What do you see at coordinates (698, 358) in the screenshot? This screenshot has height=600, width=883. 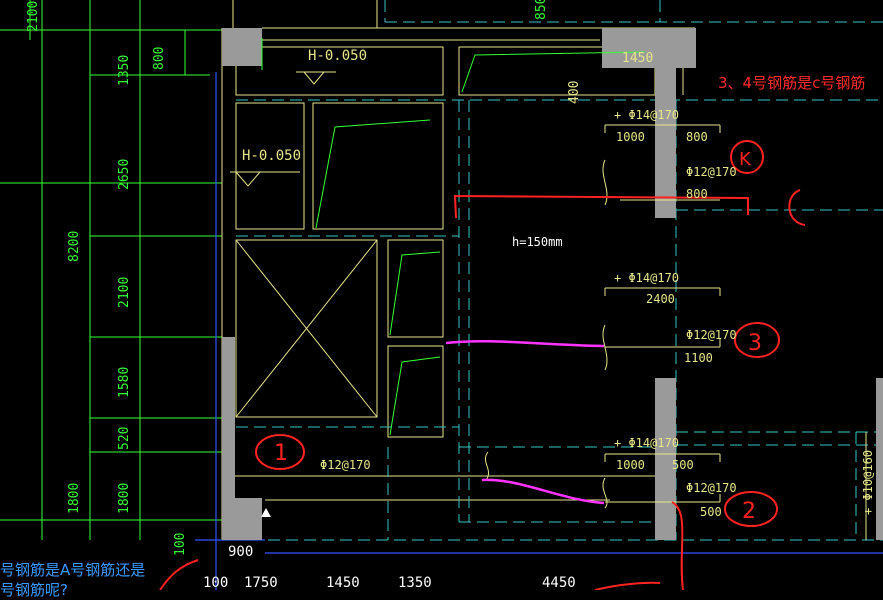 I see `rebar-bot3-len: 1100` at bounding box center [698, 358].